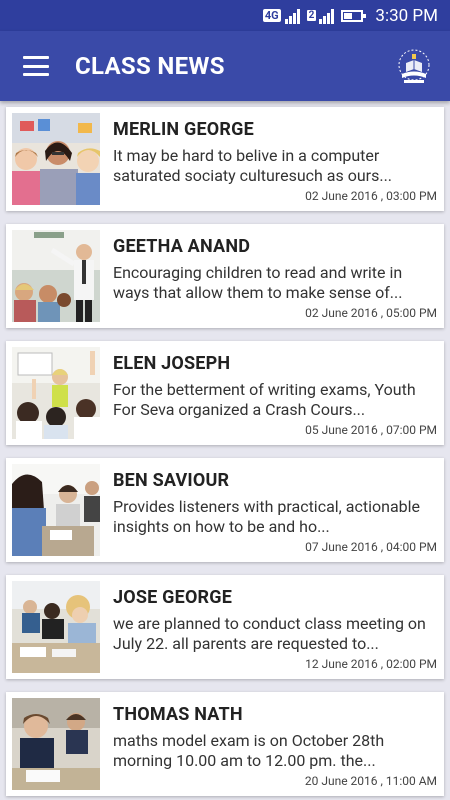 The width and height of the screenshot is (450, 800). Describe the element at coordinates (178, 714) in the screenshot. I see `news-author: THOMAS NATH` at that location.